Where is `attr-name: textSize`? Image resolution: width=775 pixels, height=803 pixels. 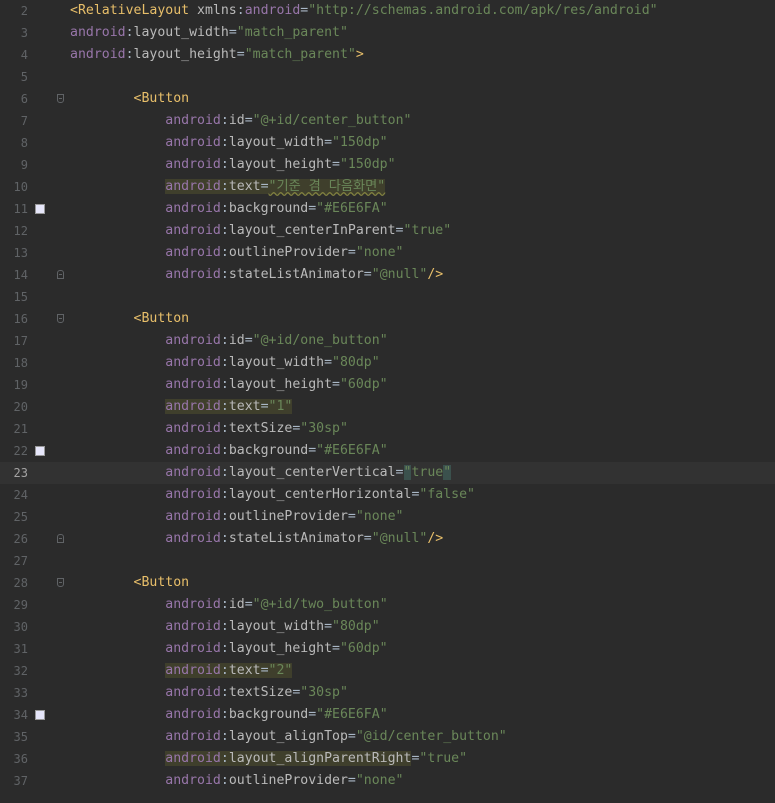
attr-name: textSize is located at coordinates (260, 428).